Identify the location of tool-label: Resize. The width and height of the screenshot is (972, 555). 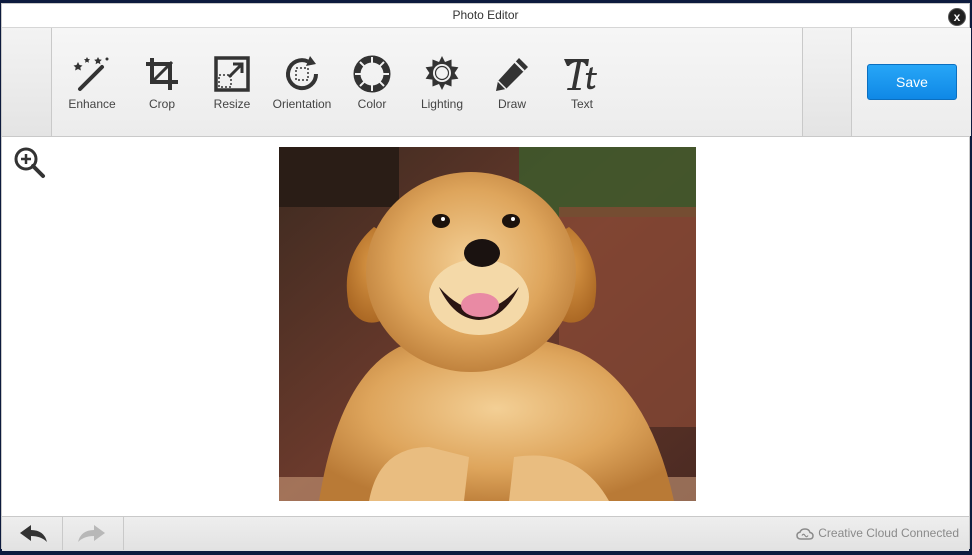
(232, 104).